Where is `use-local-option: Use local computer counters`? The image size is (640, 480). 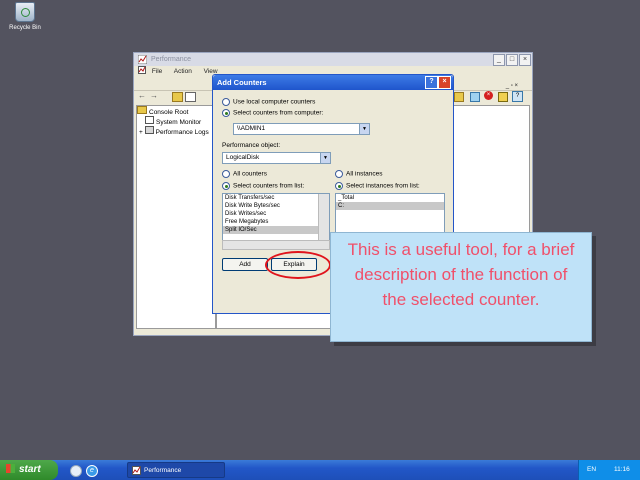 use-local-option: Use local computer counters is located at coordinates (268, 102).